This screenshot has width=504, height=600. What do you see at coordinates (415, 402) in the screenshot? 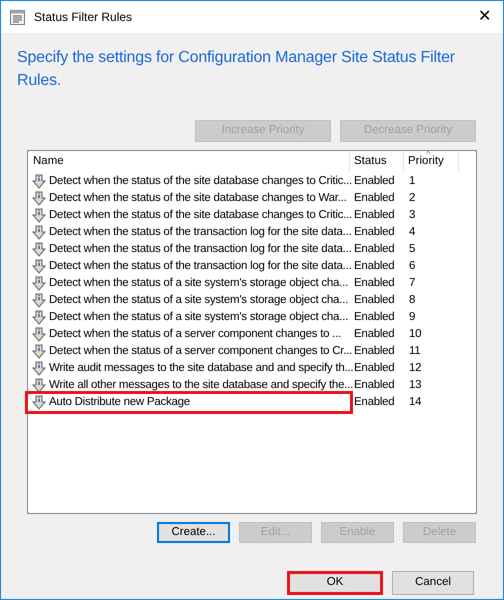
I see `rule-priority: 14` at bounding box center [415, 402].